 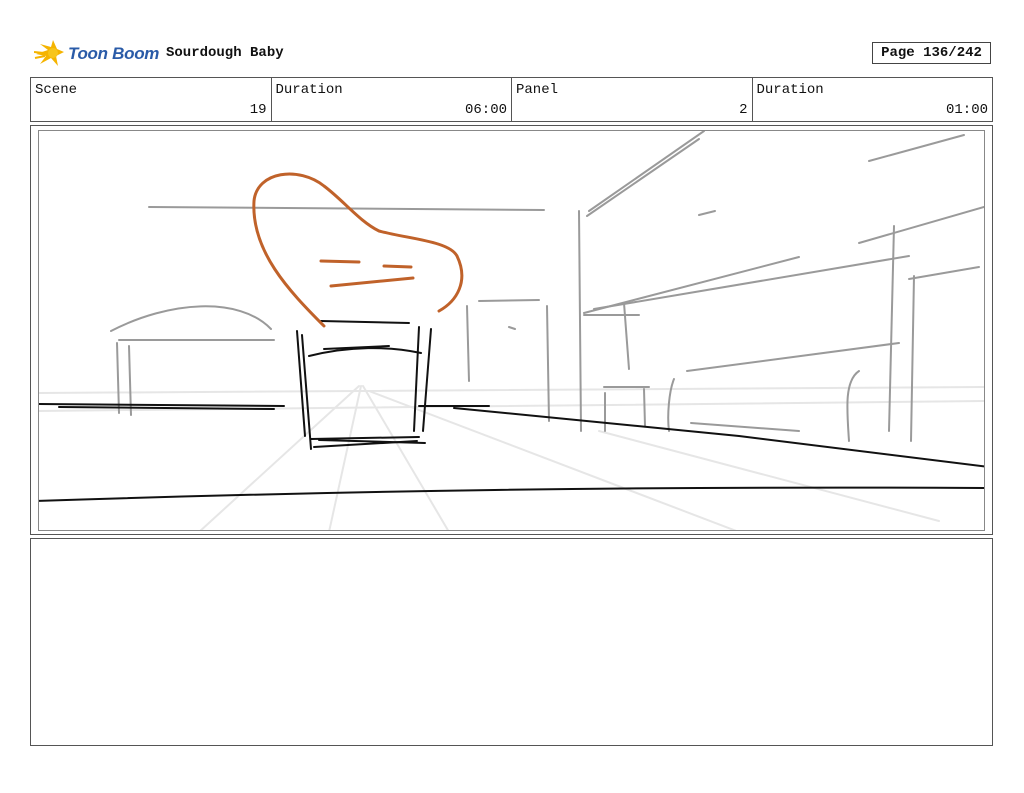 I want to click on panel-label: Panel, so click(x=537, y=90).